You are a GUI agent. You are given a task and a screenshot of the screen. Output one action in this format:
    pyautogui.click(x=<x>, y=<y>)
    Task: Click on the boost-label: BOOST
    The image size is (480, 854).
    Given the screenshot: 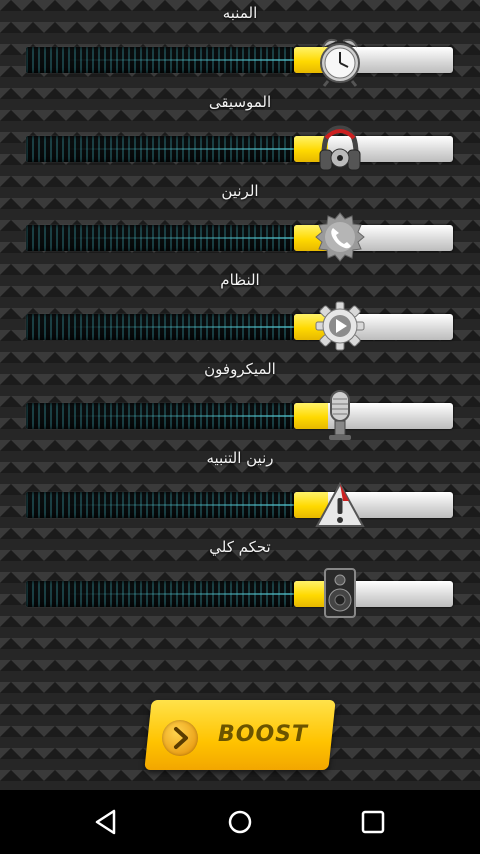 What is the action you would take?
    pyautogui.click(x=263, y=734)
    